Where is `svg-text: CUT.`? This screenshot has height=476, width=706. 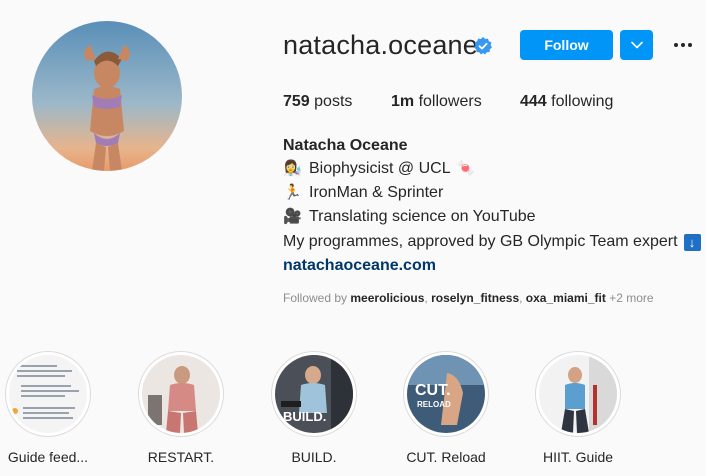 svg-text: CUT. is located at coordinates (433, 390).